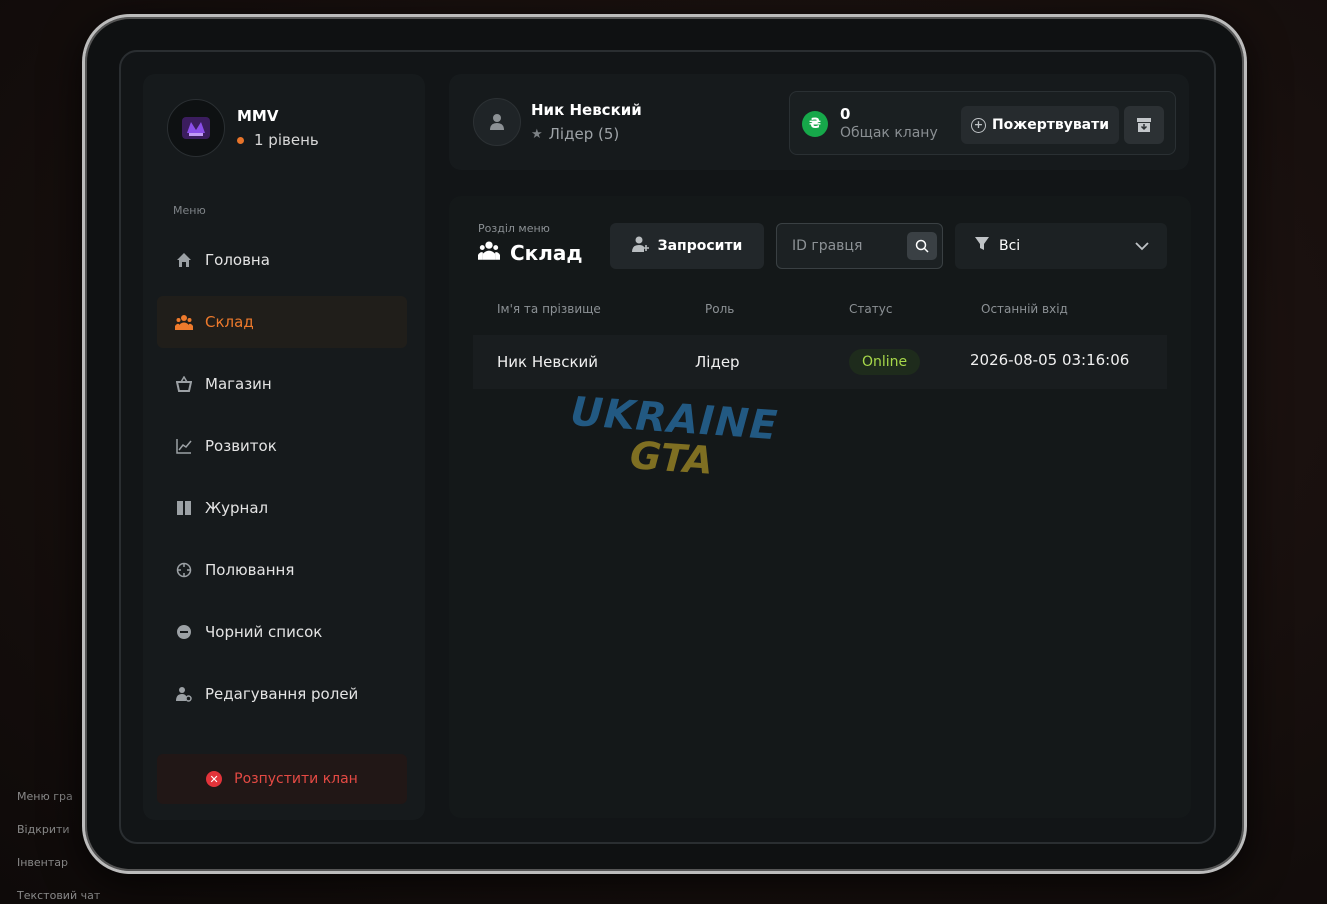 The width and height of the screenshot is (1327, 904). Describe the element at coordinates (885, 362) in the screenshot. I see `status-badge: Online` at that location.